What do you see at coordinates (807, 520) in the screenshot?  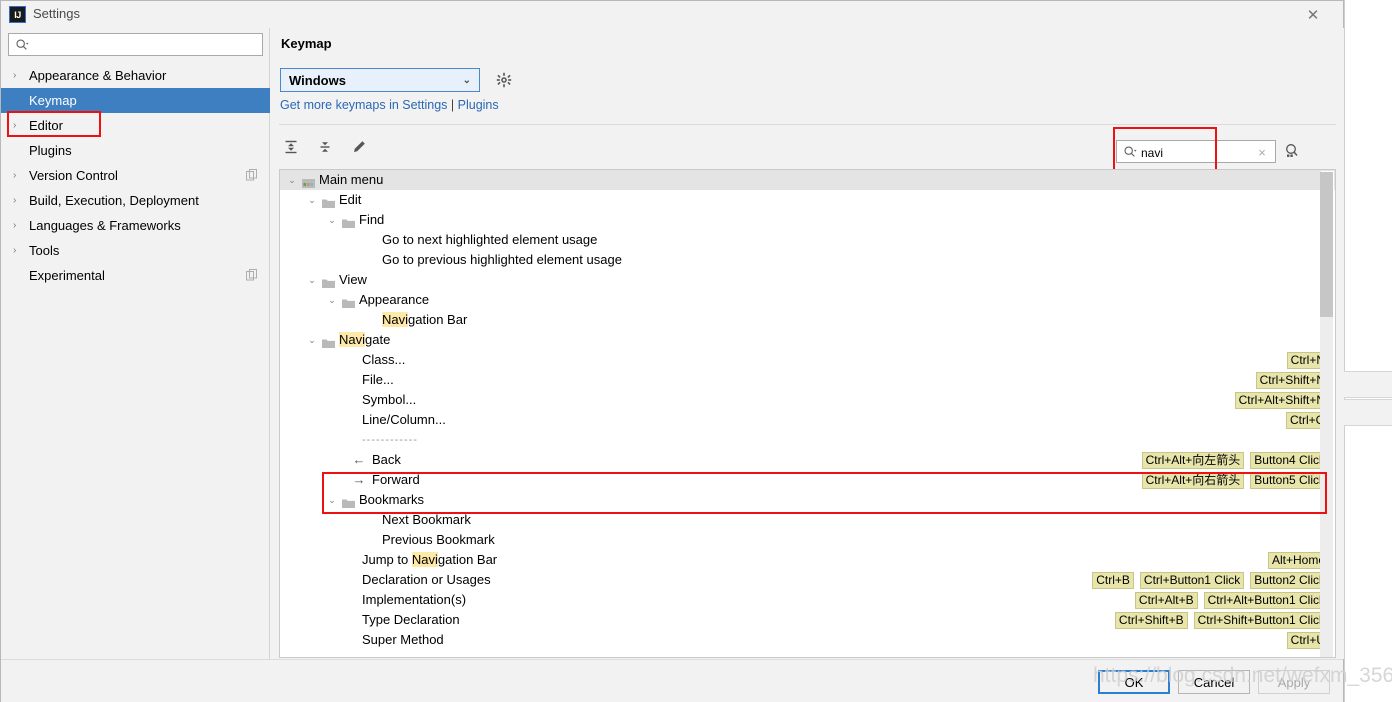 I see `tree-row: Next Bookmark` at bounding box center [807, 520].